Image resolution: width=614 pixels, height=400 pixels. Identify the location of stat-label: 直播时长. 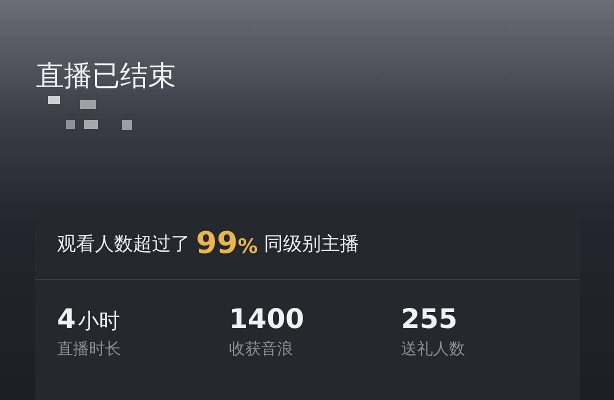
(89, 349).